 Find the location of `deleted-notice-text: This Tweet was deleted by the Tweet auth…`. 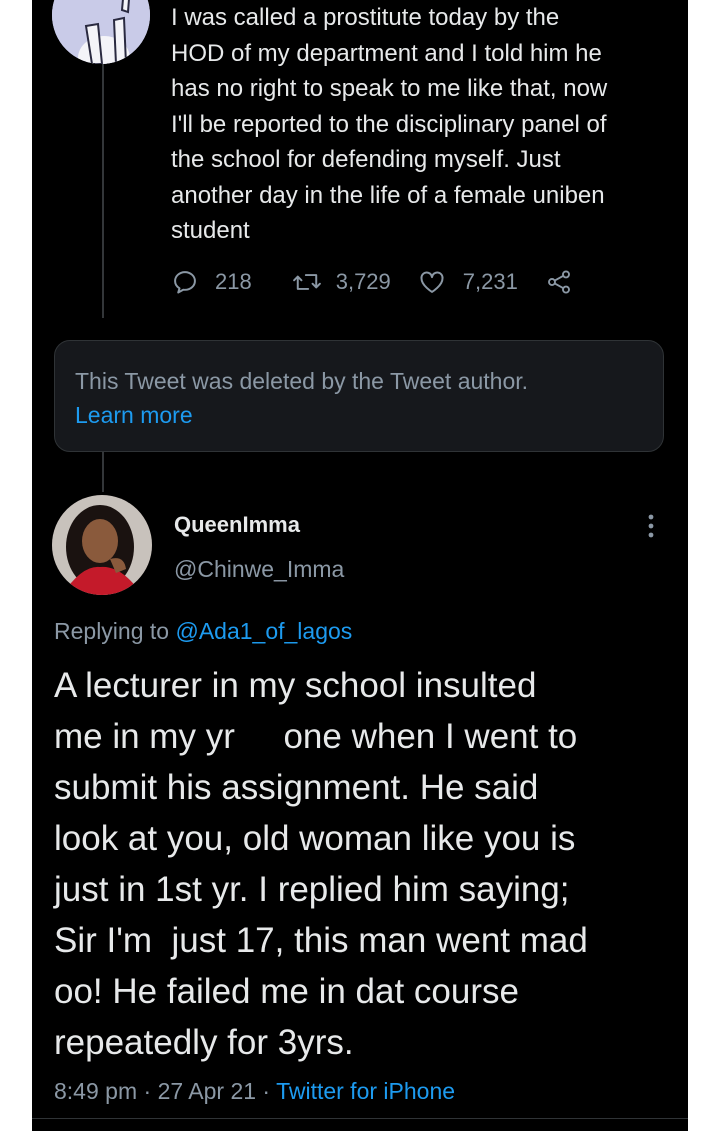

deleted-notice-text: This Tweet was deleted by the Tweet auth… is located at coordinates (302, 381).